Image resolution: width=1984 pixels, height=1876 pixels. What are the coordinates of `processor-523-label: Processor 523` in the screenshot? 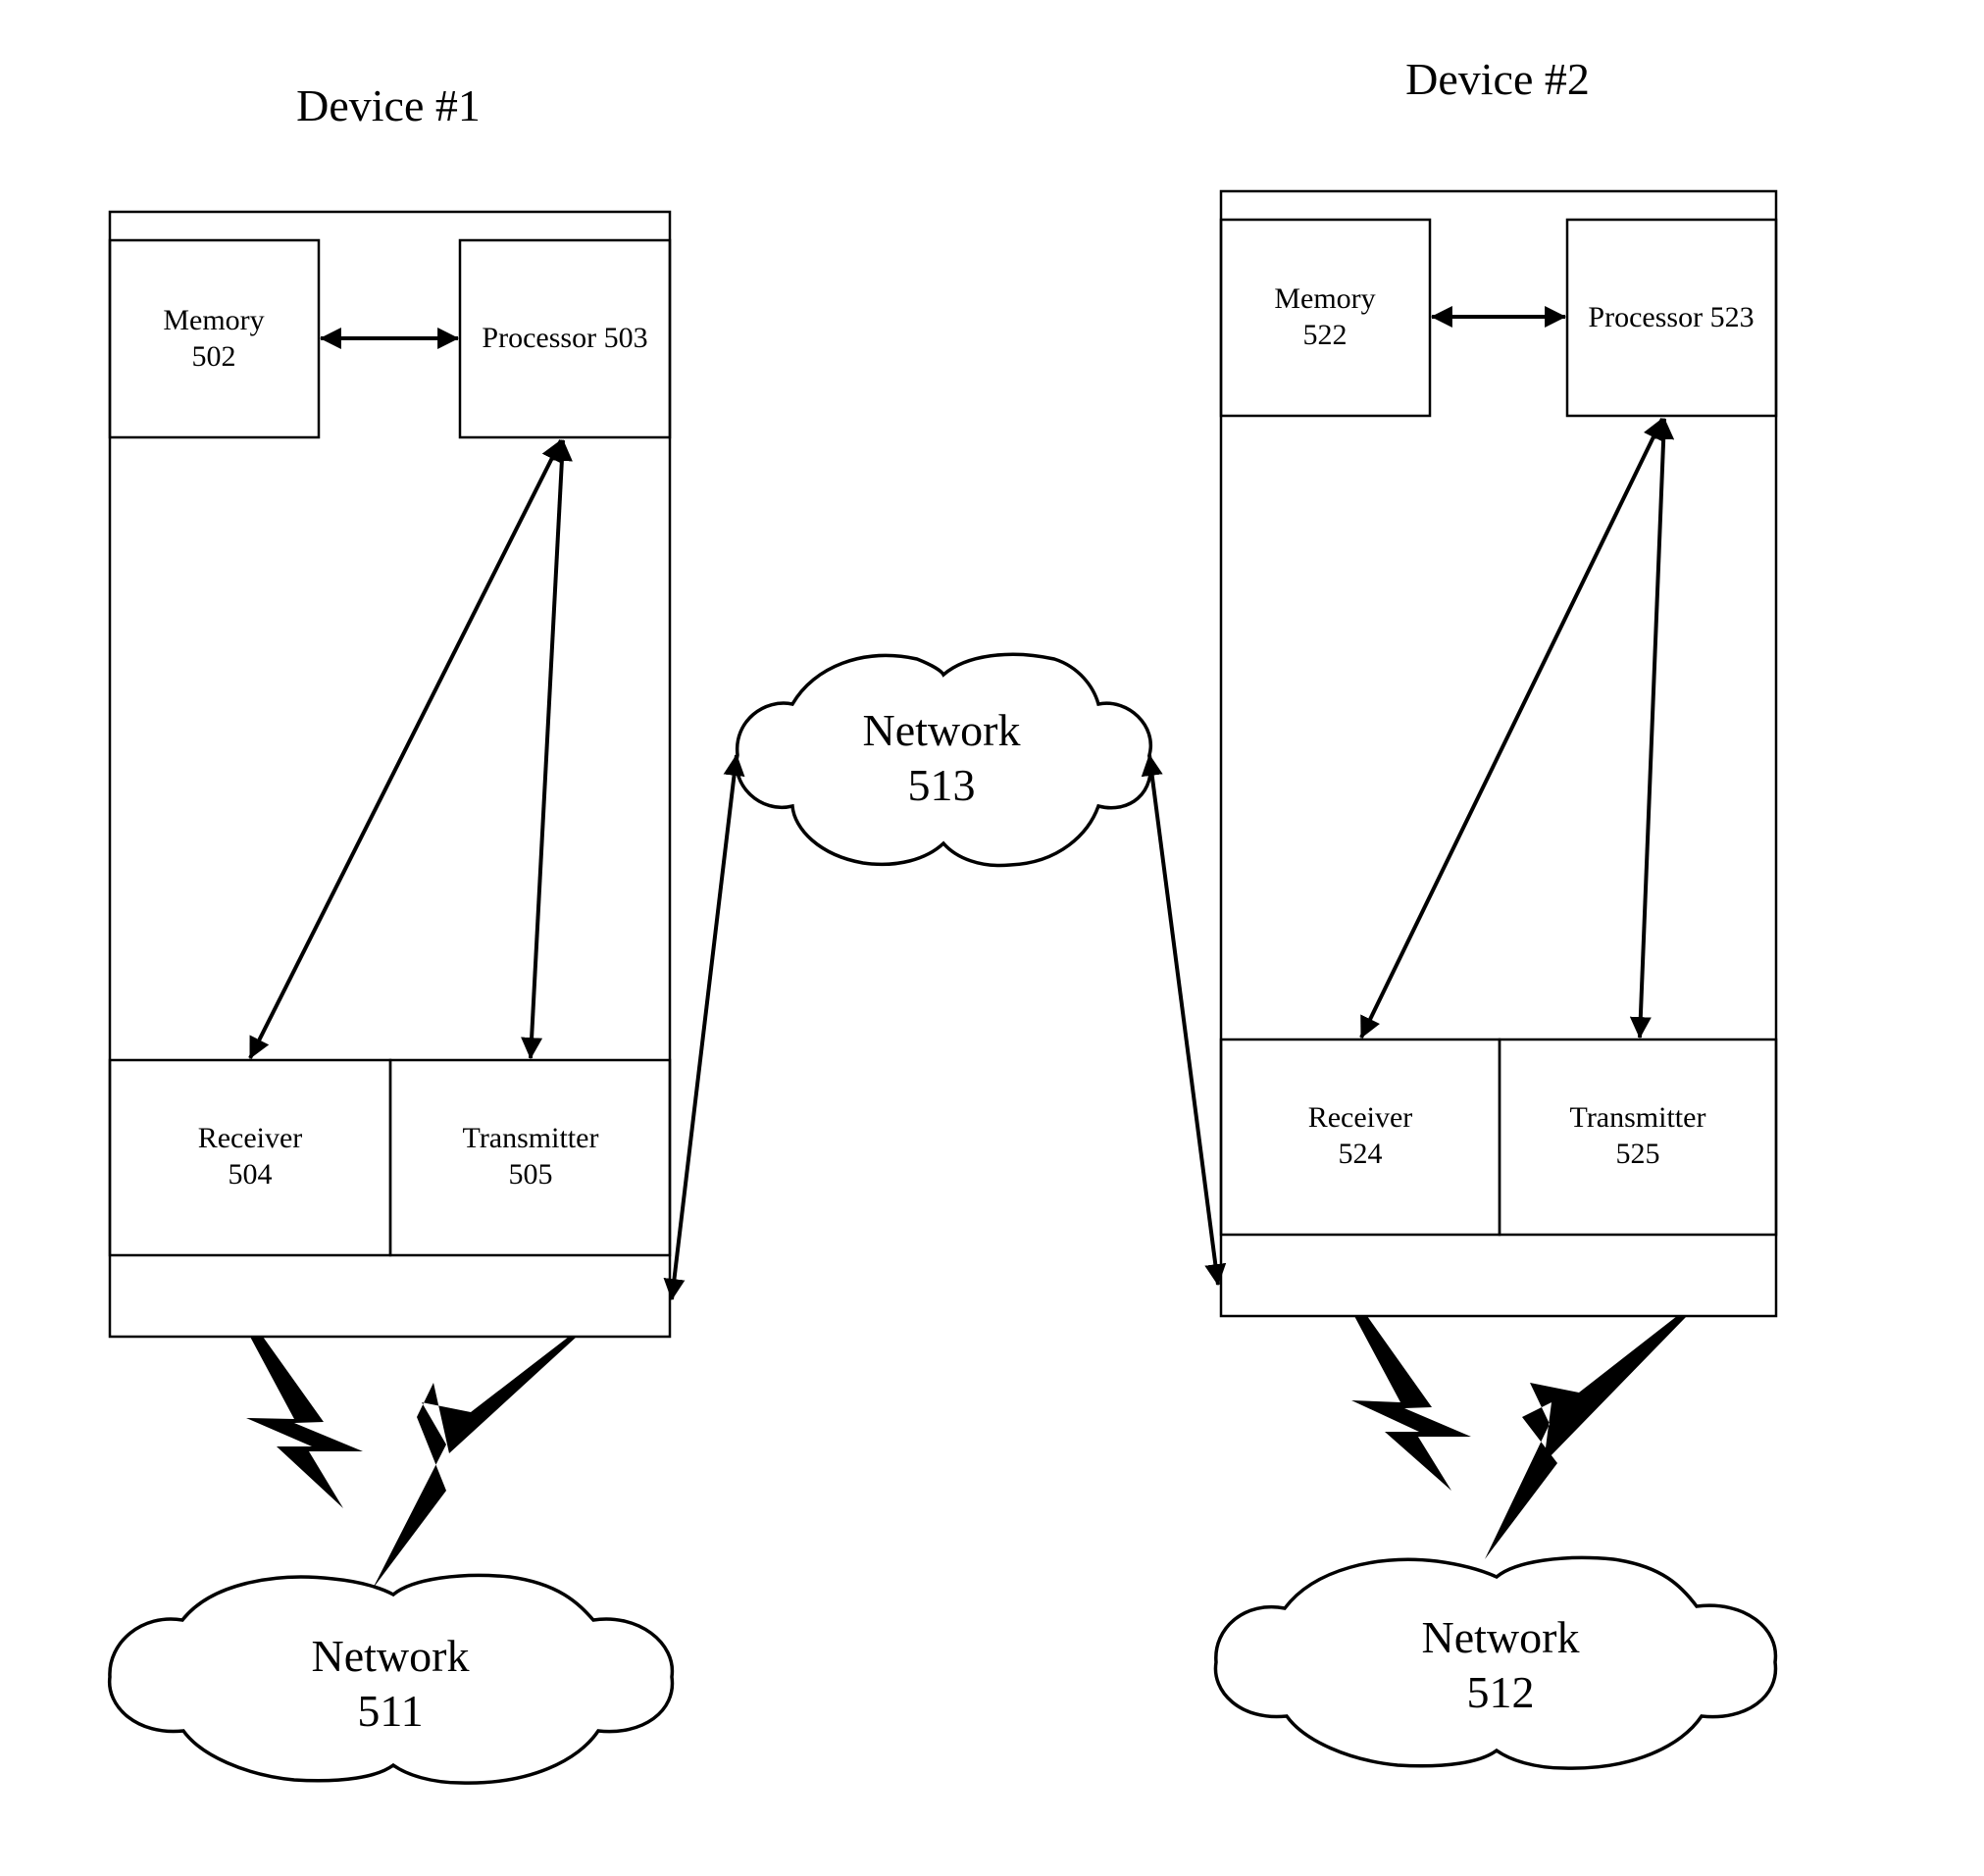 It's located at (1671, 317).